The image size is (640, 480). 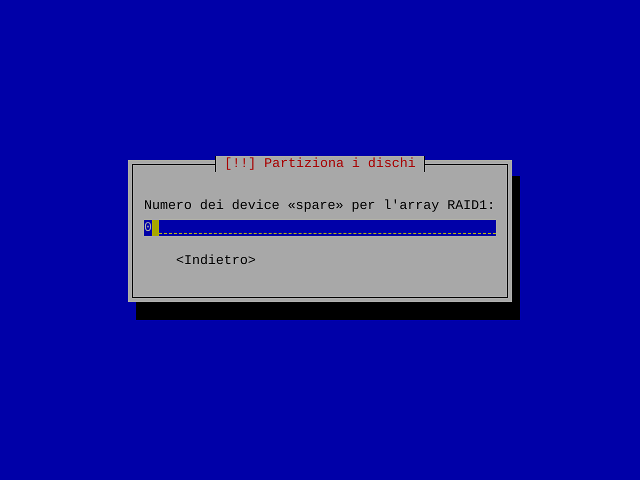 I want to click on text-cursor, so click(x=155, y=228).